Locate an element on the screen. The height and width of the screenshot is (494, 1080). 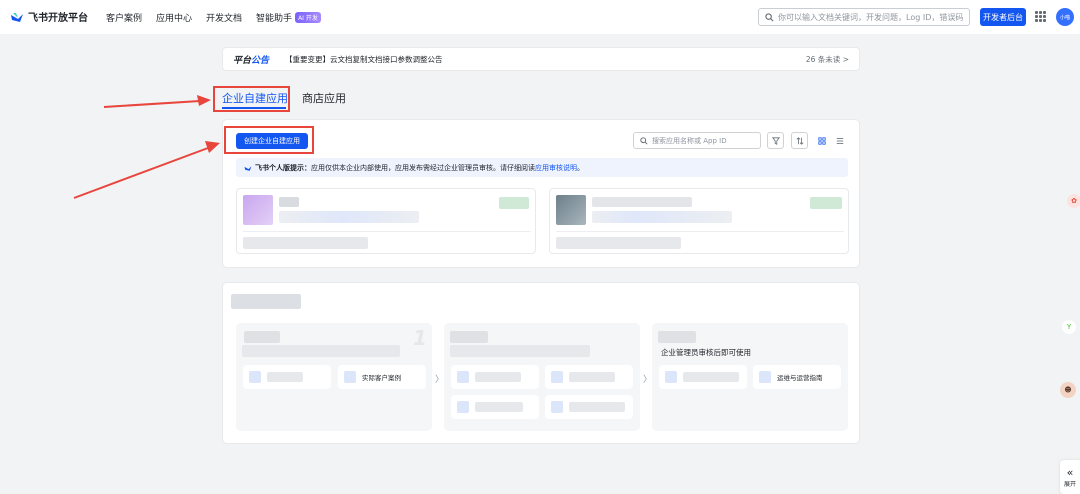
main-nav: 客户案例 应用中心 开发文档 智能助手 AI 开发 is located at coordinates (213, 17).